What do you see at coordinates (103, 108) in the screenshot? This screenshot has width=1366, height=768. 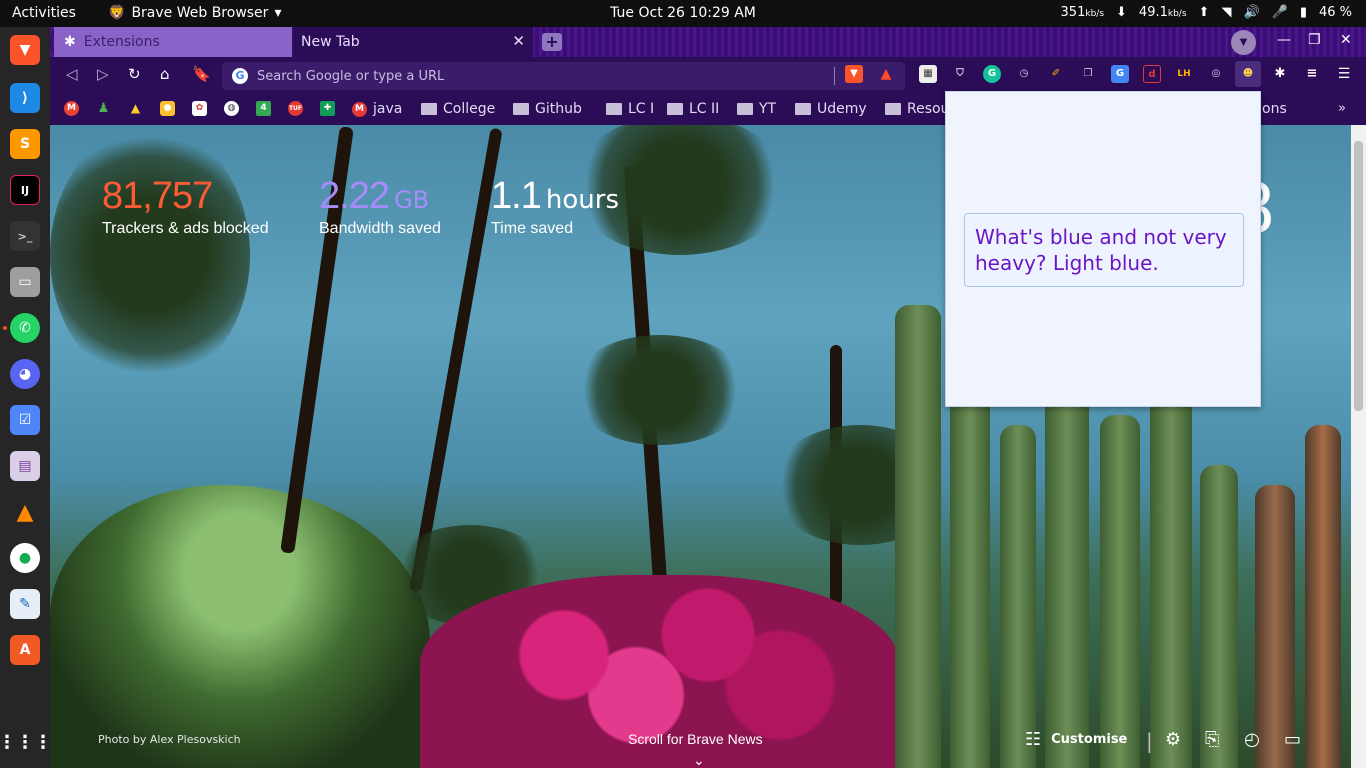 I see `chess-icon: ♟` at bounding box center [103, 108].